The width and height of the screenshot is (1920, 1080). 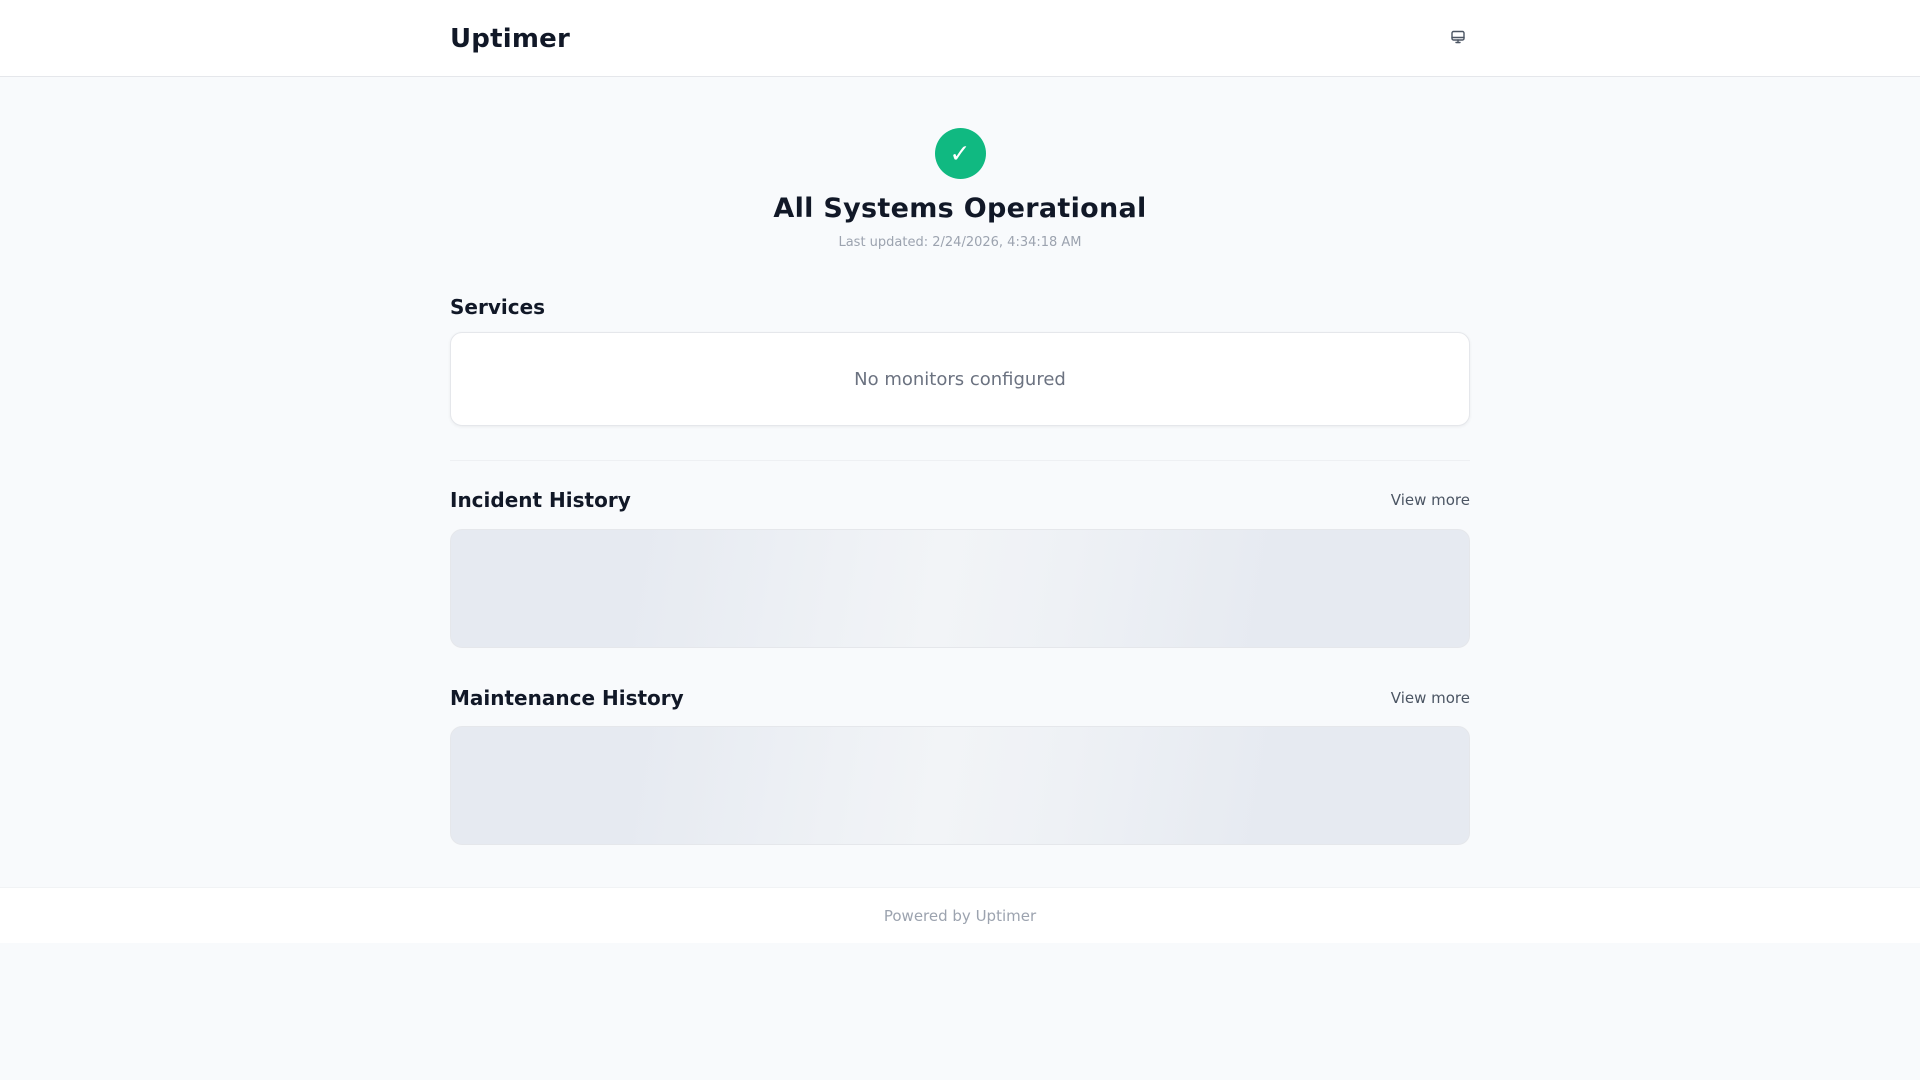 I want to click on services-section: Services No monitors configured, so click(x=960, y=360).